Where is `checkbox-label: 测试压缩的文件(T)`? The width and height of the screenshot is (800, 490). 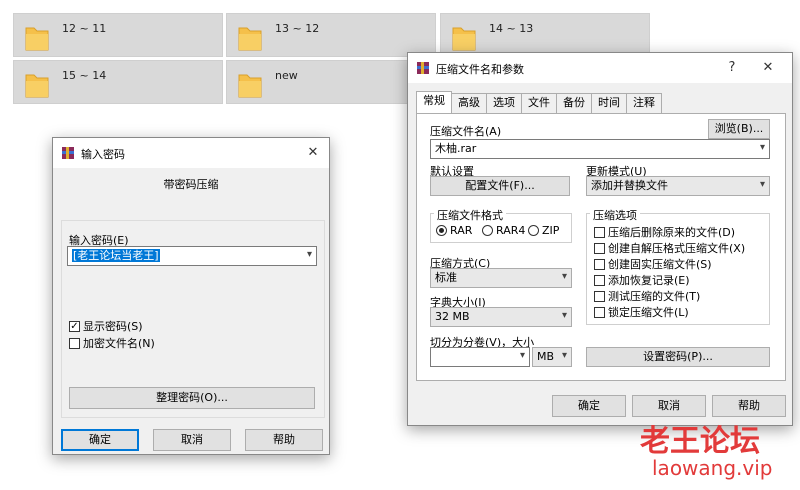
checkbox-label: 测试压缩的文件(T) is located at coordinates (654, 296).